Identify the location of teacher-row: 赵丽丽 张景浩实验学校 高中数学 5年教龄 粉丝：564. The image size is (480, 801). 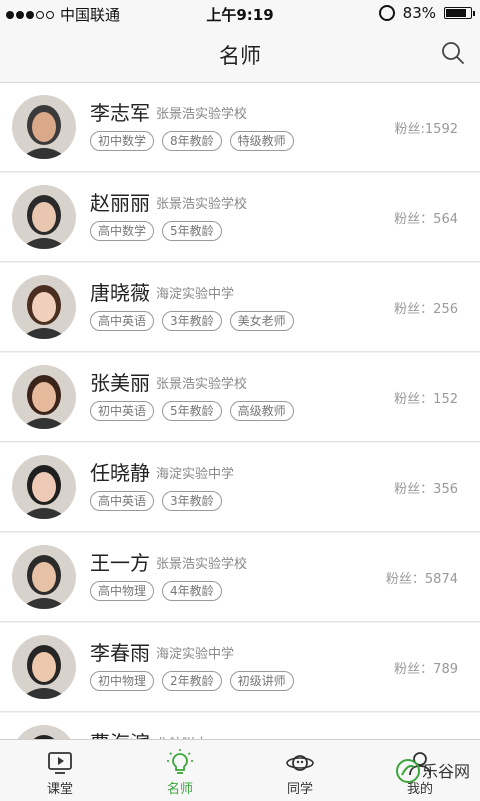
(240, 217).